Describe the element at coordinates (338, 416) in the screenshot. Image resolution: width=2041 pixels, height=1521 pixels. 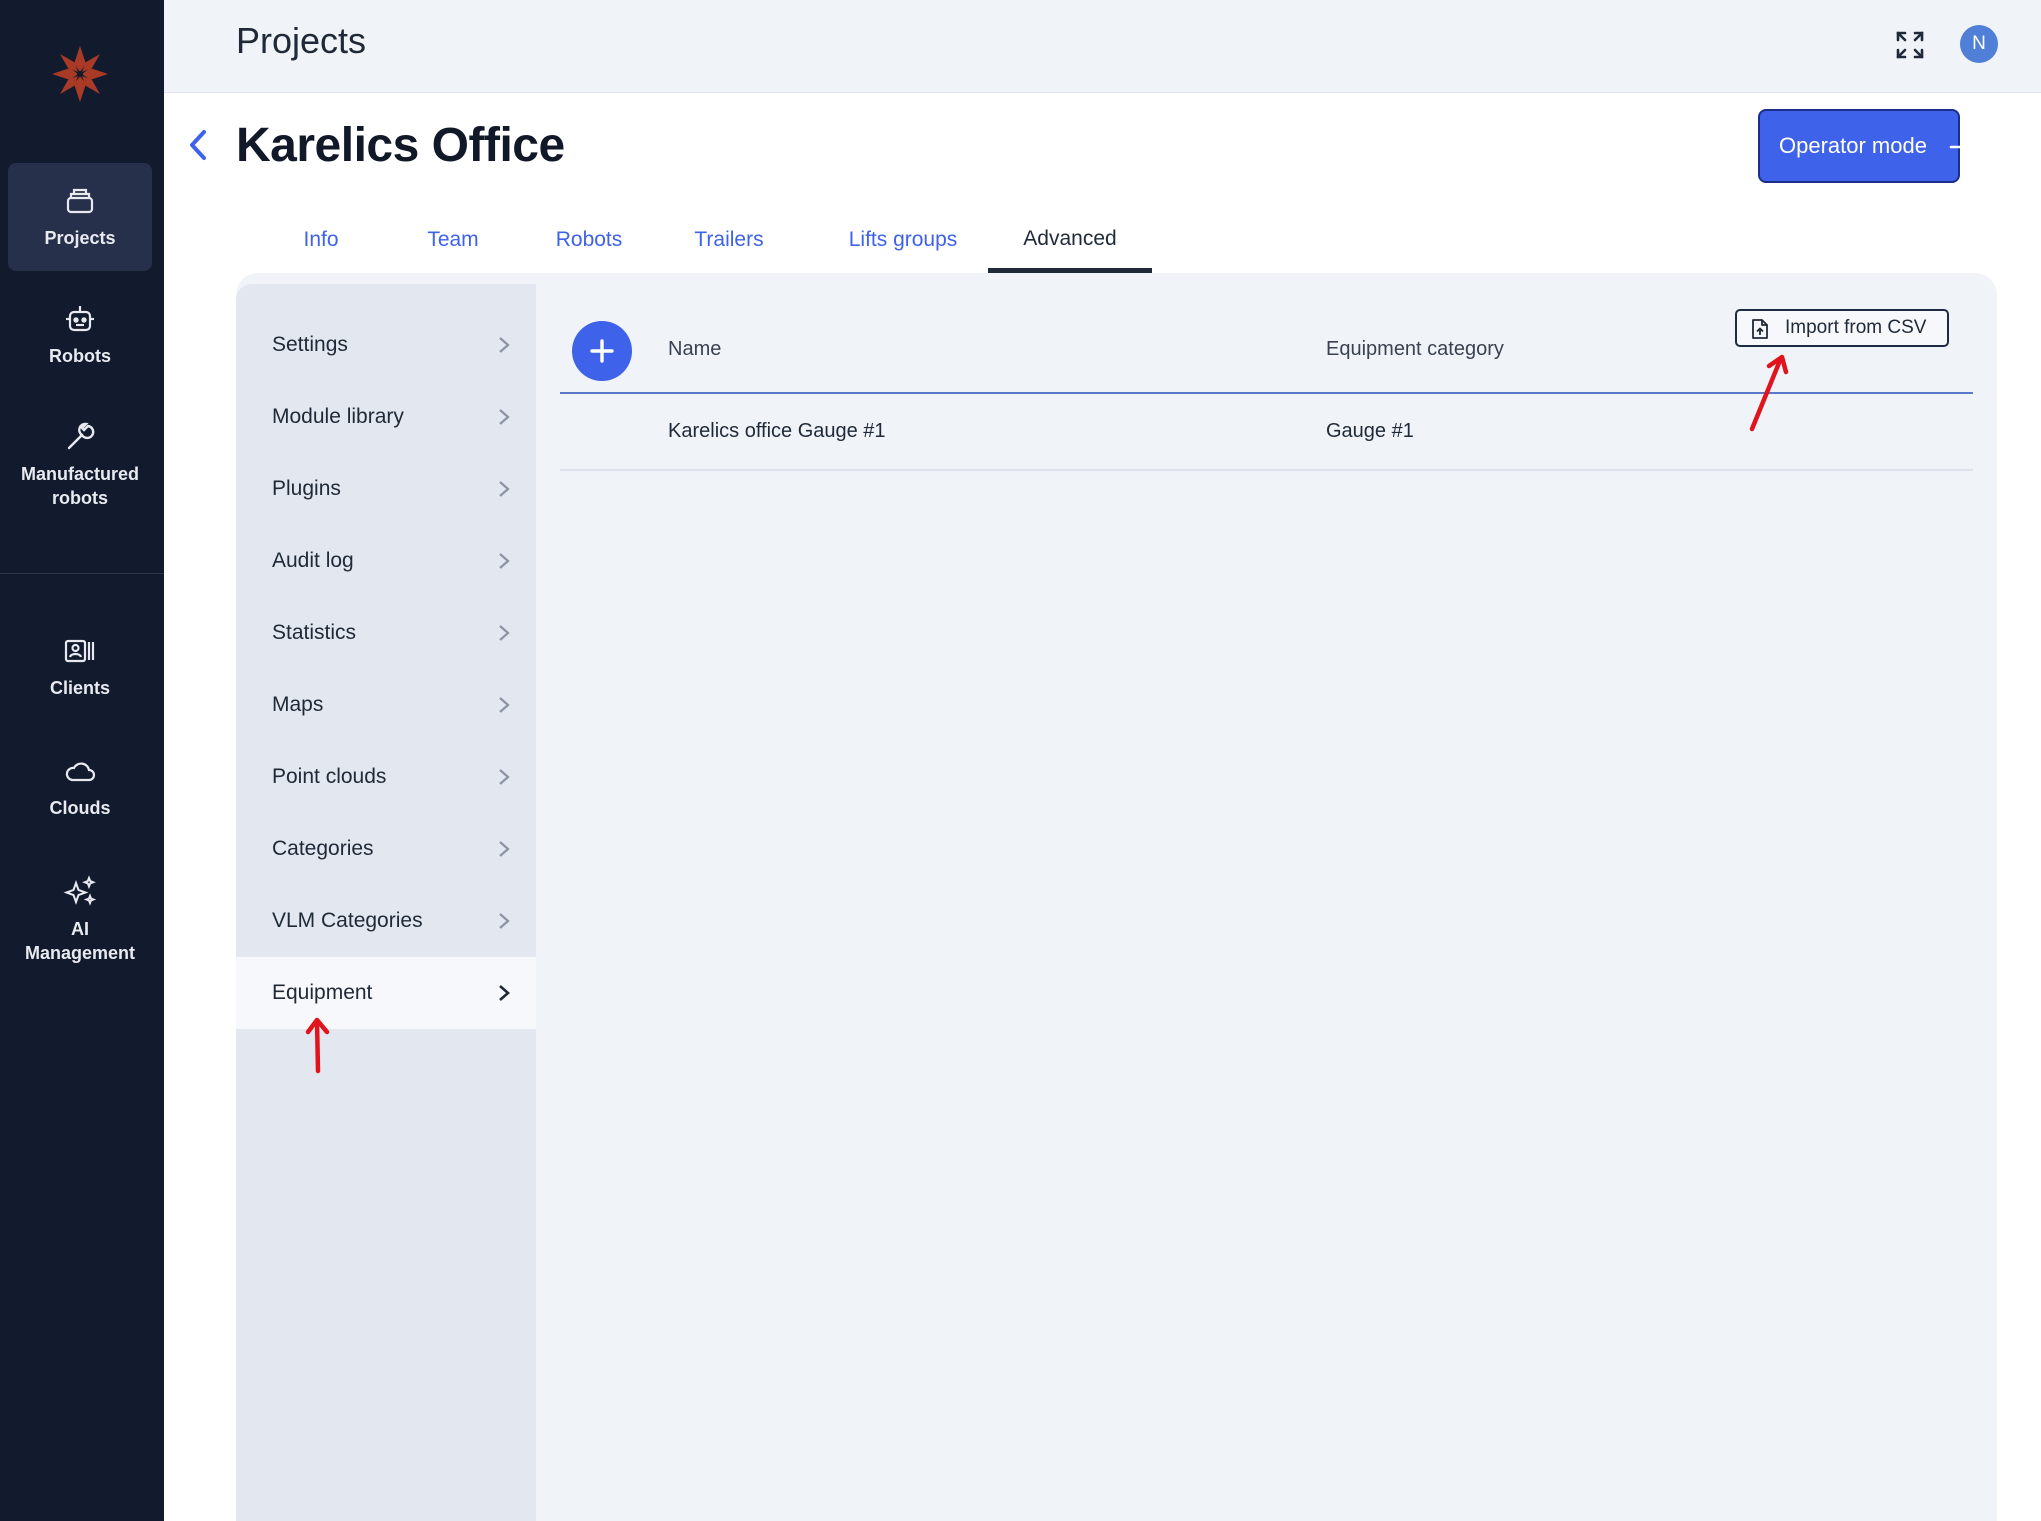
I see `subnav-item-label: Module library` at that location.